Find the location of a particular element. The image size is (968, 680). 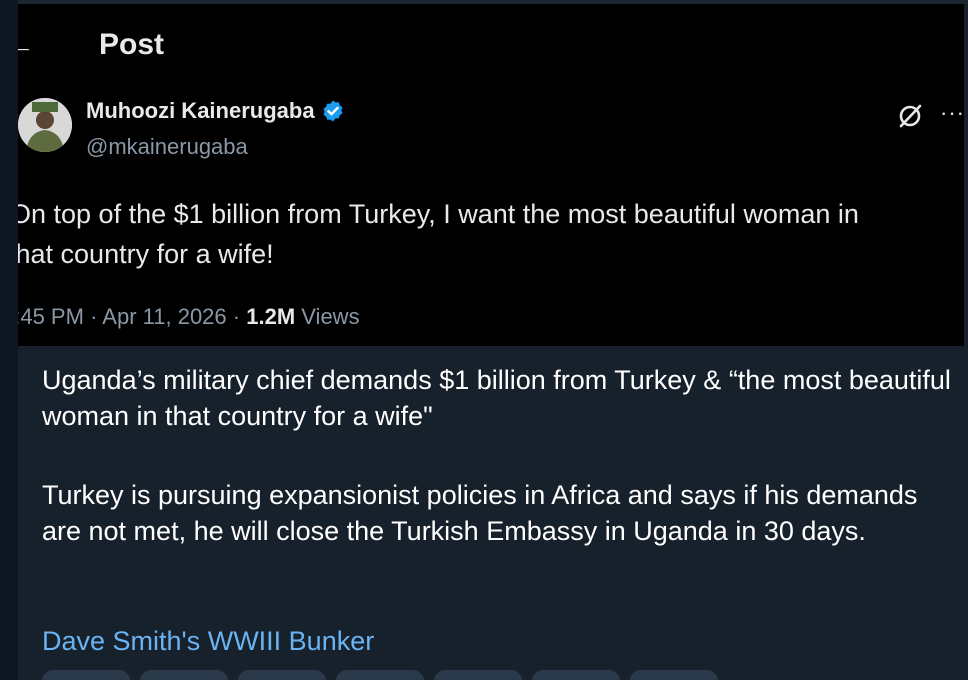

grok-icon is located at coordinates (910, 116).